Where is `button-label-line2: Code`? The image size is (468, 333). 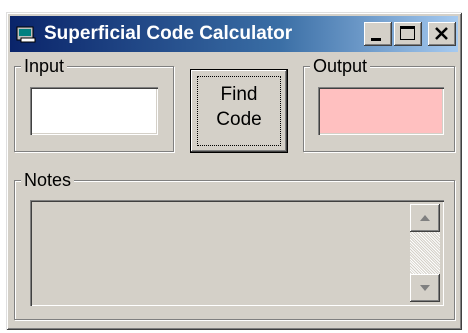 button-label-line2: Code is located at coordinates (239, 119).